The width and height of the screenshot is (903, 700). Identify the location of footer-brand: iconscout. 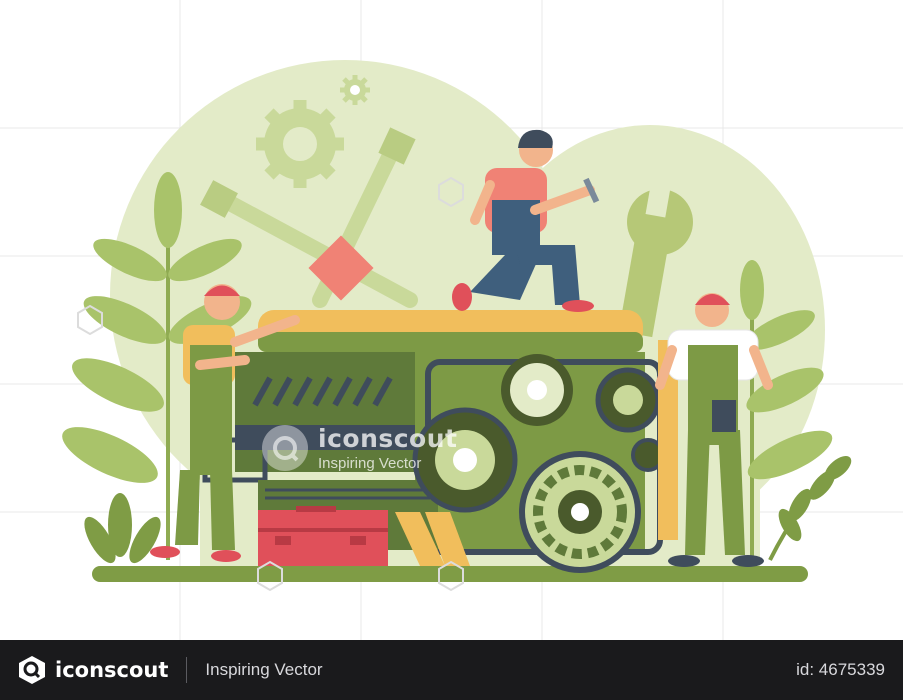
(111, 670).